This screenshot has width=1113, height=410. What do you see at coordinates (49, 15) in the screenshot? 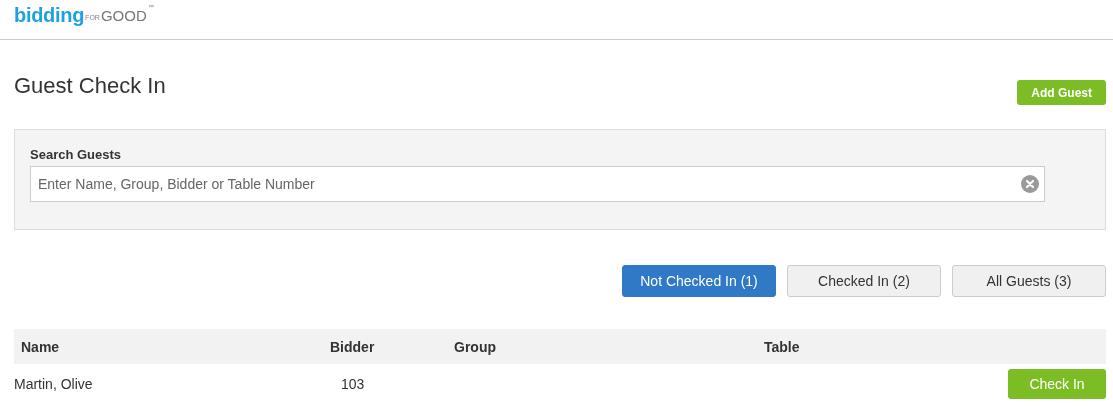
I see `logo-wordmark: bidding` at bounding box center [49, 15].